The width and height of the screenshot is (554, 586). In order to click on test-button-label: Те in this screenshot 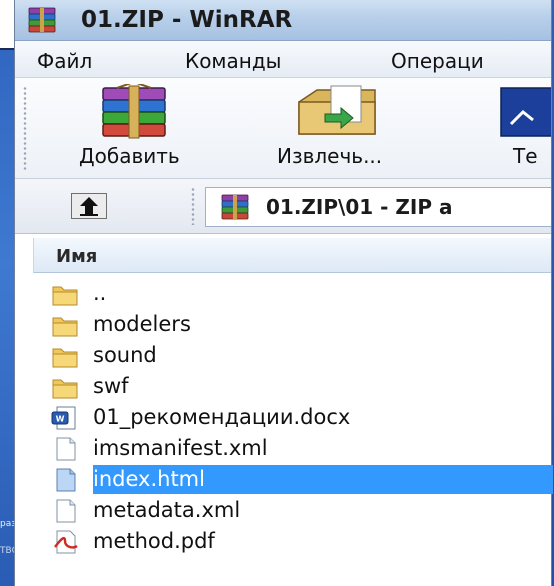, I will do `click(525, 156)`.